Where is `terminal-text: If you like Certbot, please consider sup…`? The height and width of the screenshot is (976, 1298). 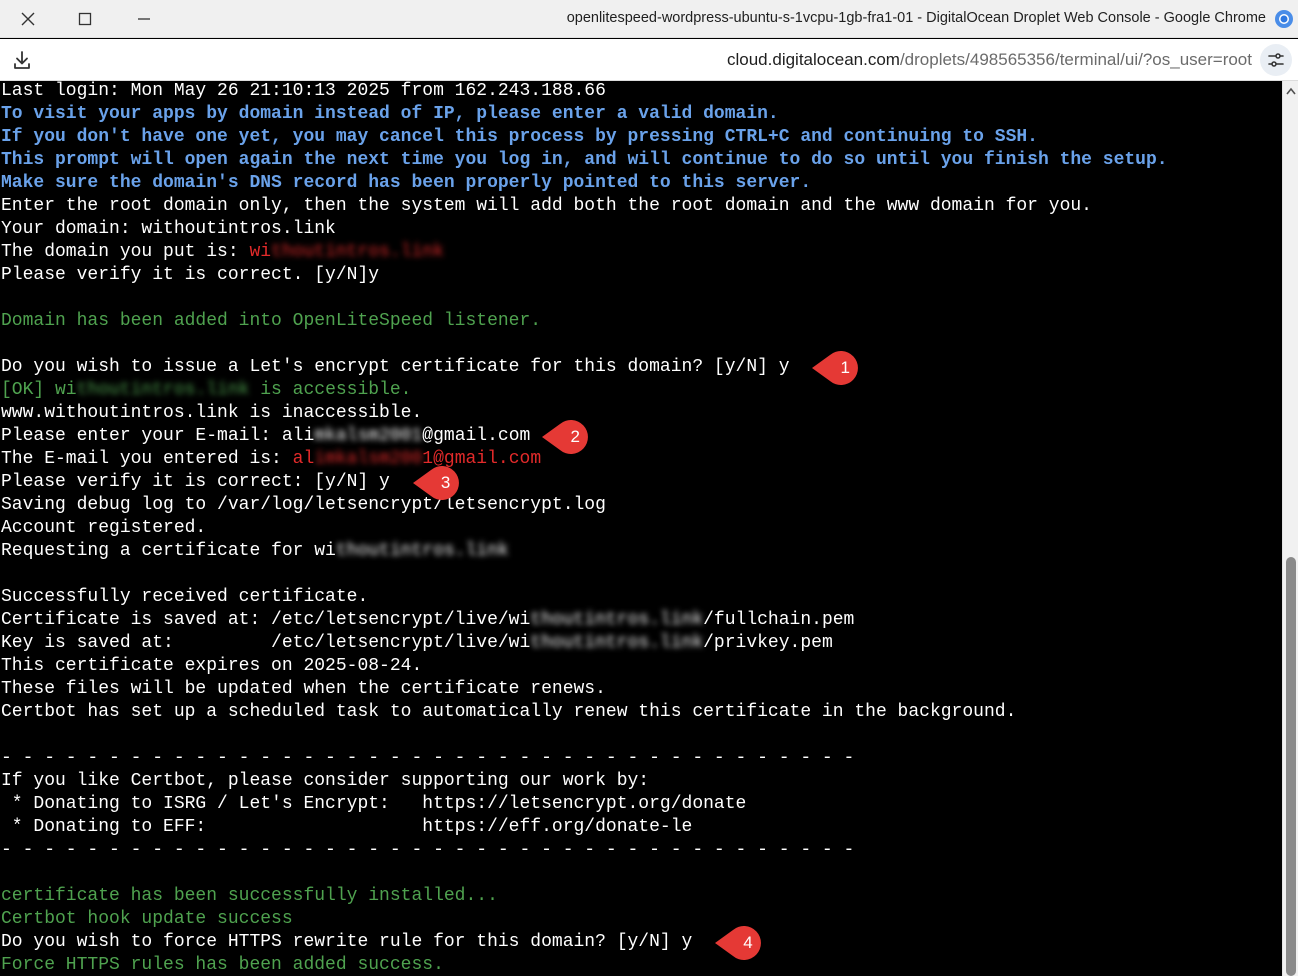 terminal-text: If you like Certbot, please consider sup… is located at coordinates (325, 781).